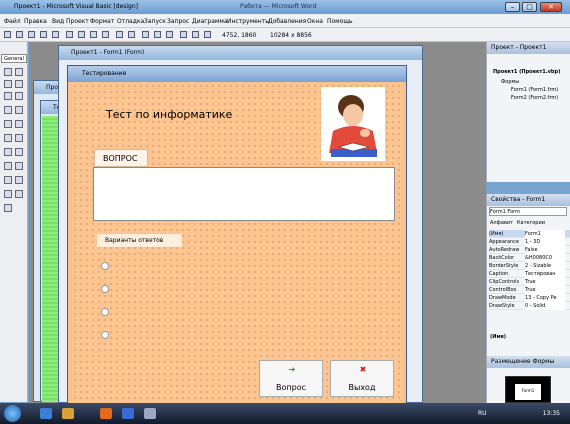  Describe the element at coordinates (102, 21) in the screenshot. I see `menu-format: Формат` at that location.